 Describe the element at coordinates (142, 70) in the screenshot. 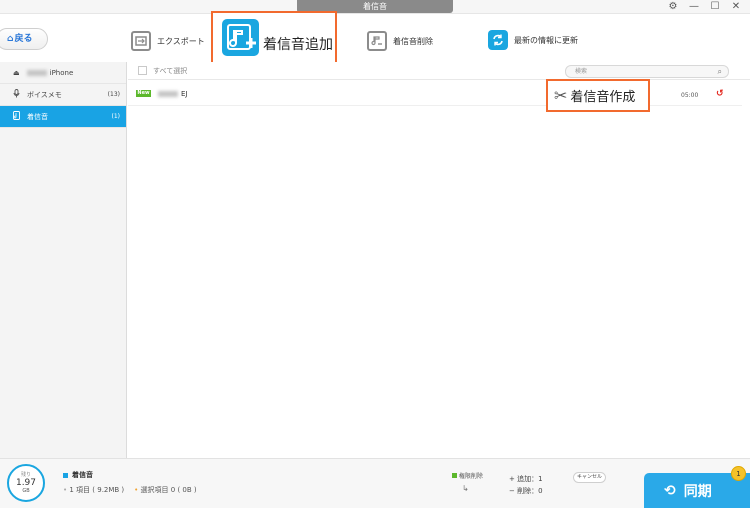

I see `select-all-checkbox` at that location.